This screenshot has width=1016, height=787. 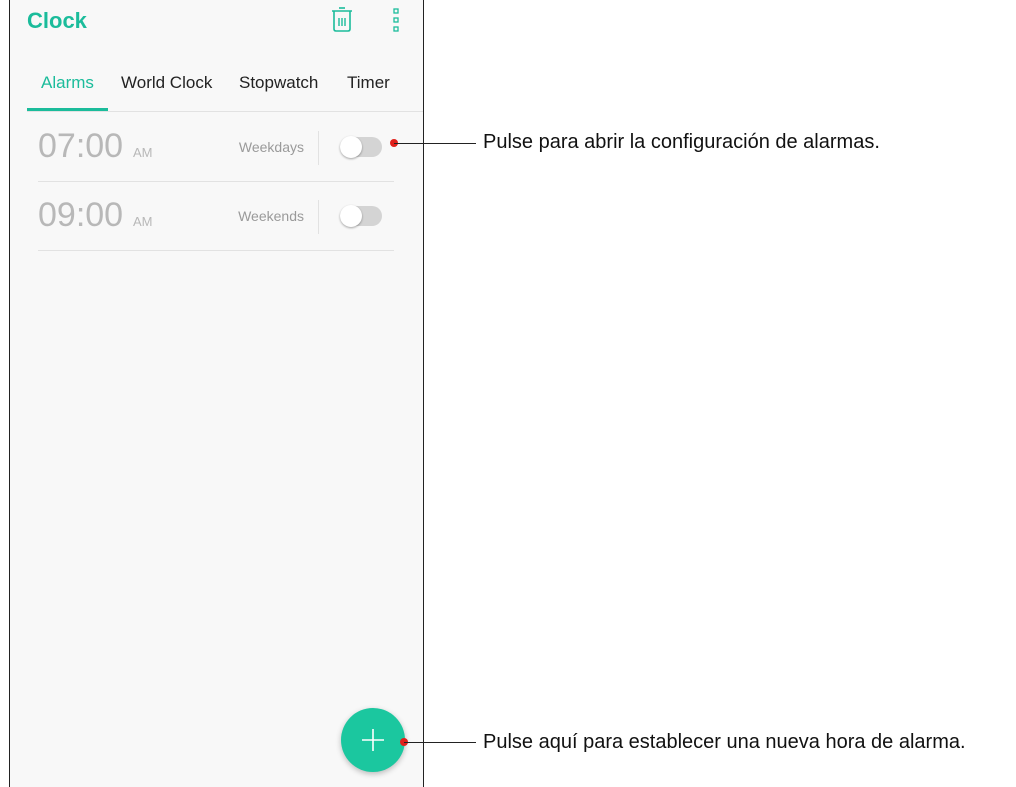 What do you see at coordinates (342, 19) in the screenshot?
I see `trash-icon` at bounding box center [342, 19].